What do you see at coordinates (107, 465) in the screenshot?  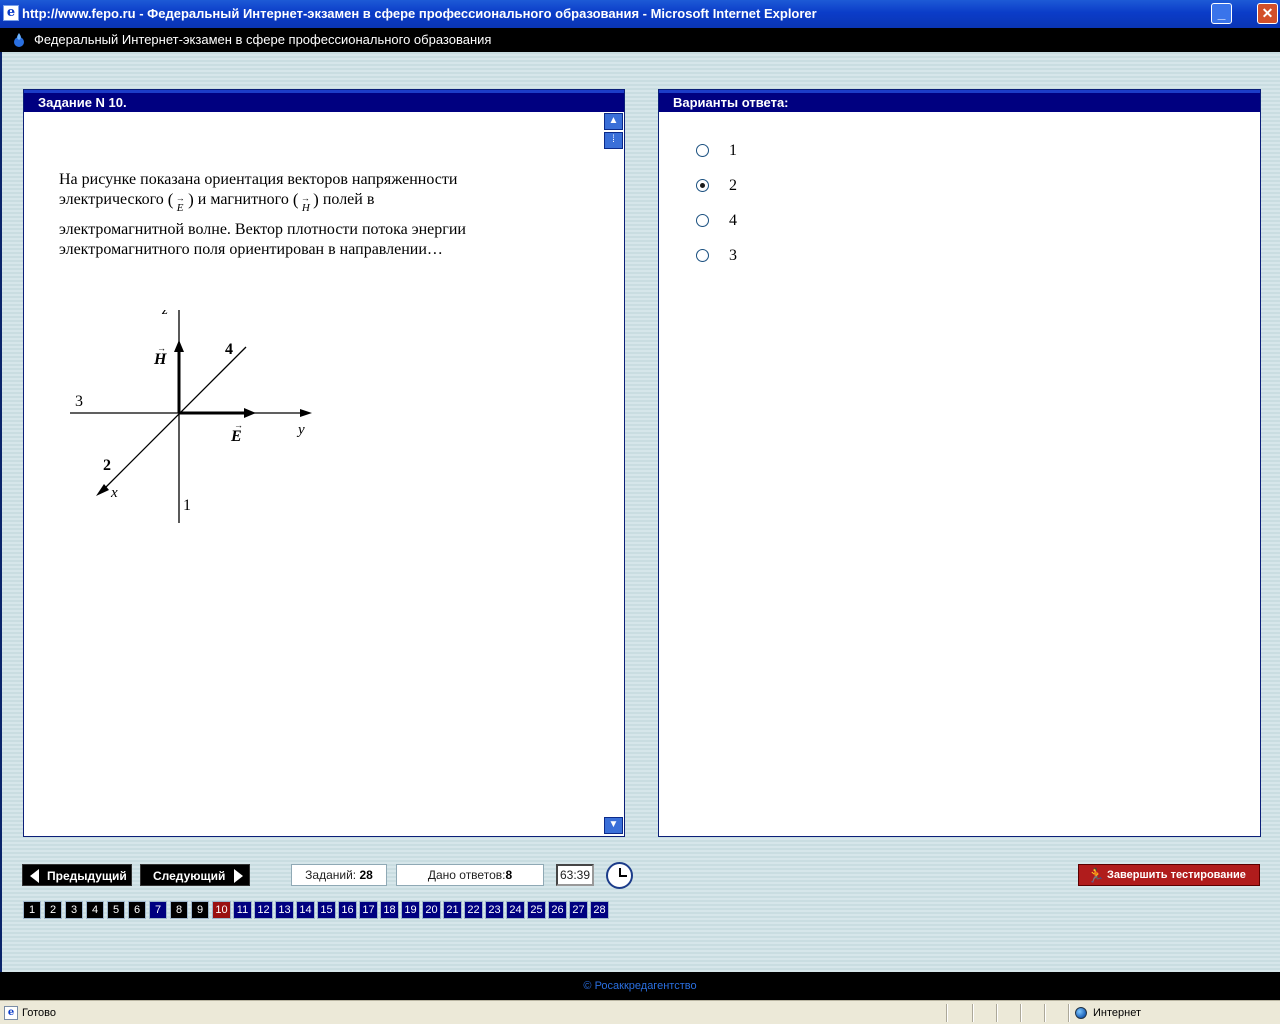 I see `direction-2-label: 2` at bounding box center [107, 465].